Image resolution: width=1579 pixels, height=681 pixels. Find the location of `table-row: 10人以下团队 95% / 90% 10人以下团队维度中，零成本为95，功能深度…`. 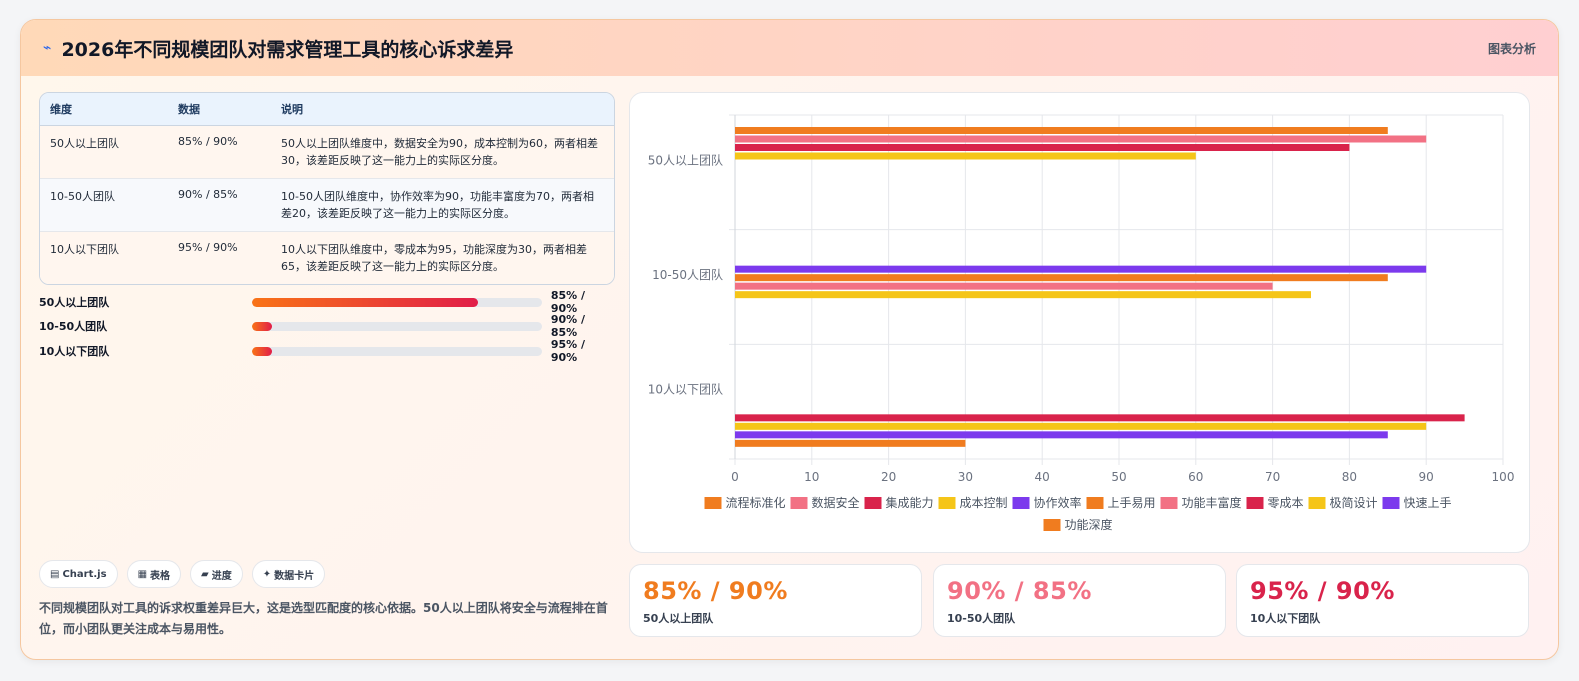

table-row: 10人以下团队 95% / 90% 10人以下团队维度中，零成本为95，功能深度… is located at coordinates (327, 258).